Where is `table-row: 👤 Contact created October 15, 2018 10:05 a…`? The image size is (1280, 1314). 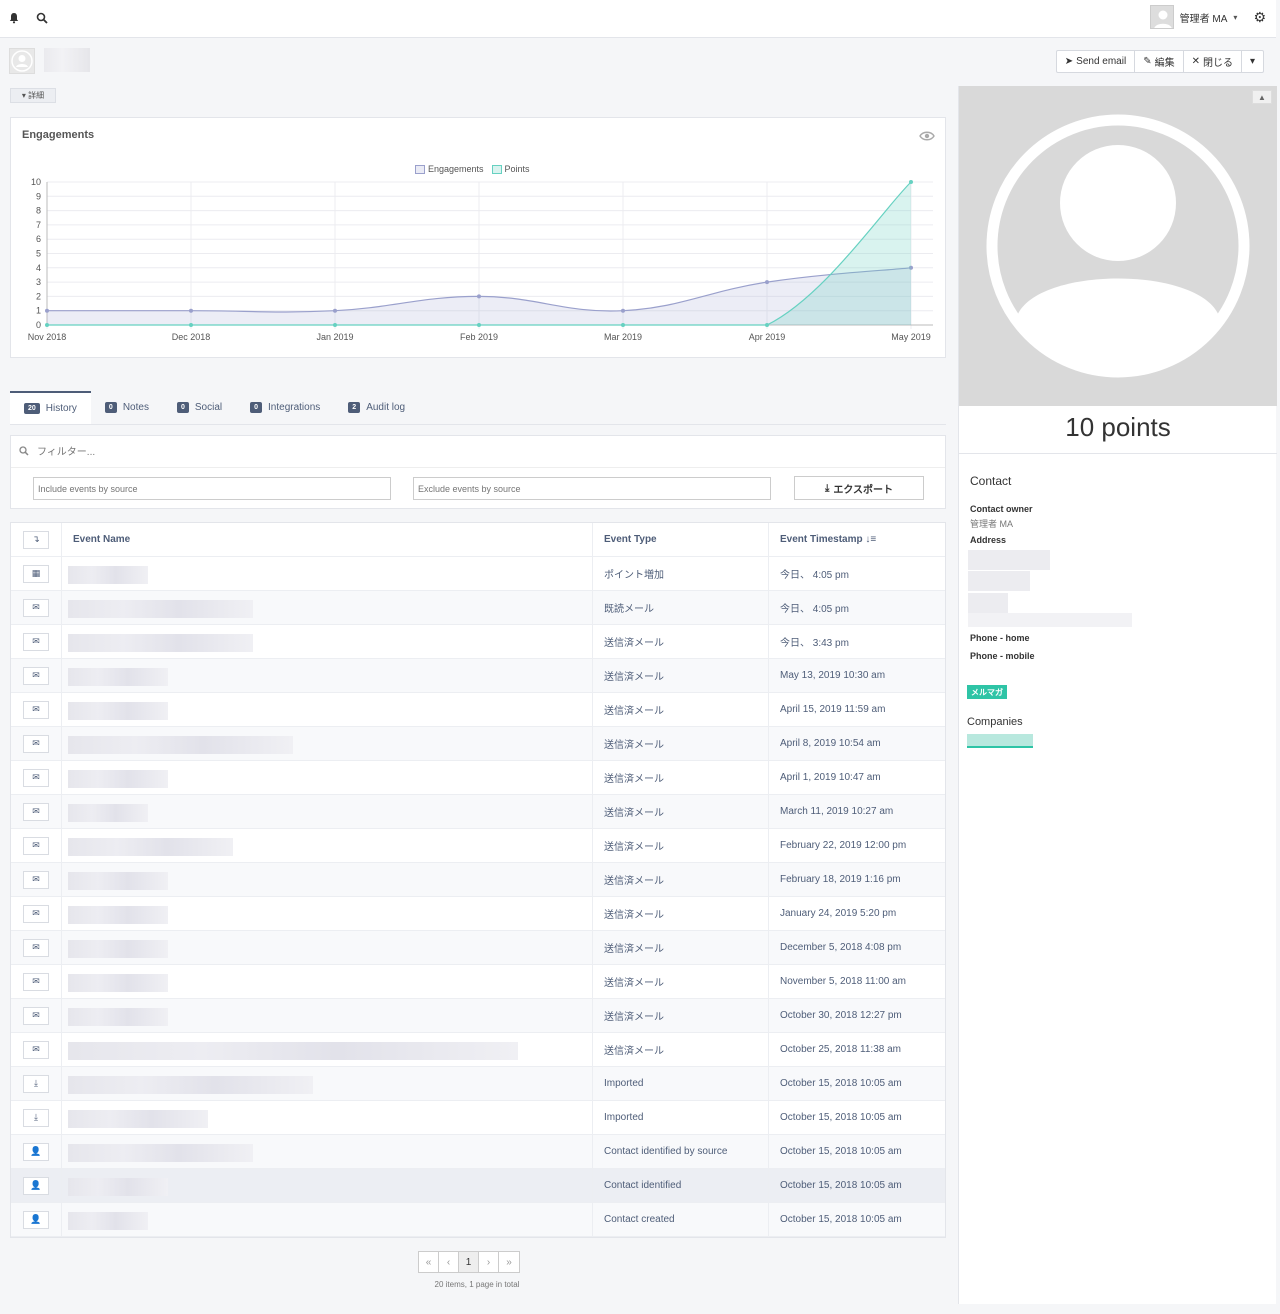 table-row: 👤 Contact created October 15, 2018 10:05 a… is located at coordinates (478, 1220).